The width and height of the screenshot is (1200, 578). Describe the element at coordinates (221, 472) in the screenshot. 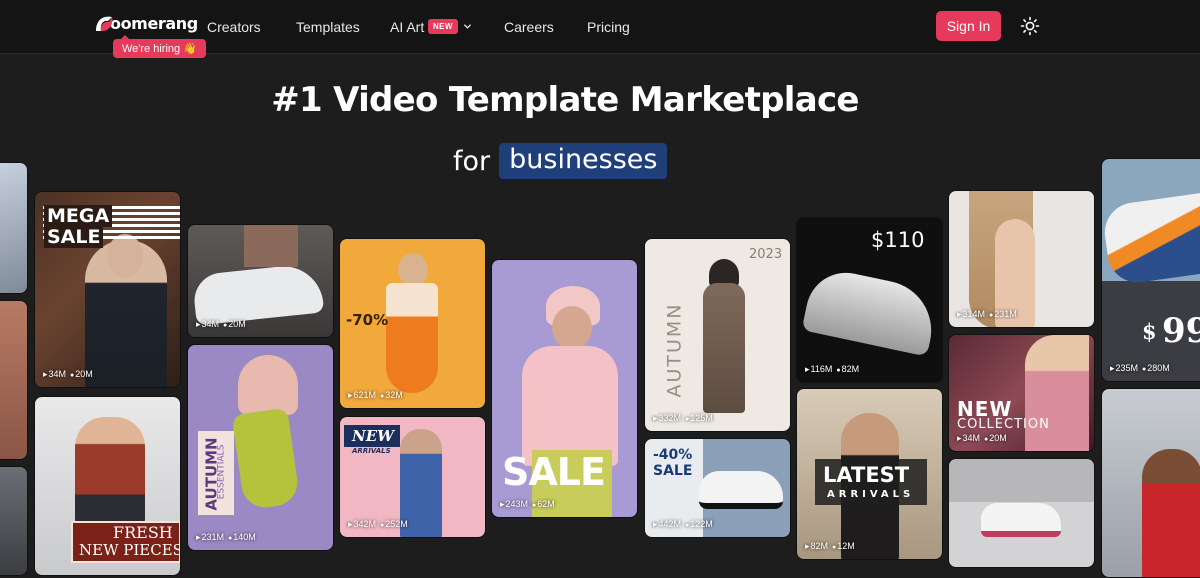

I see `overlay-essentials: ESSENTIALS` at that location.